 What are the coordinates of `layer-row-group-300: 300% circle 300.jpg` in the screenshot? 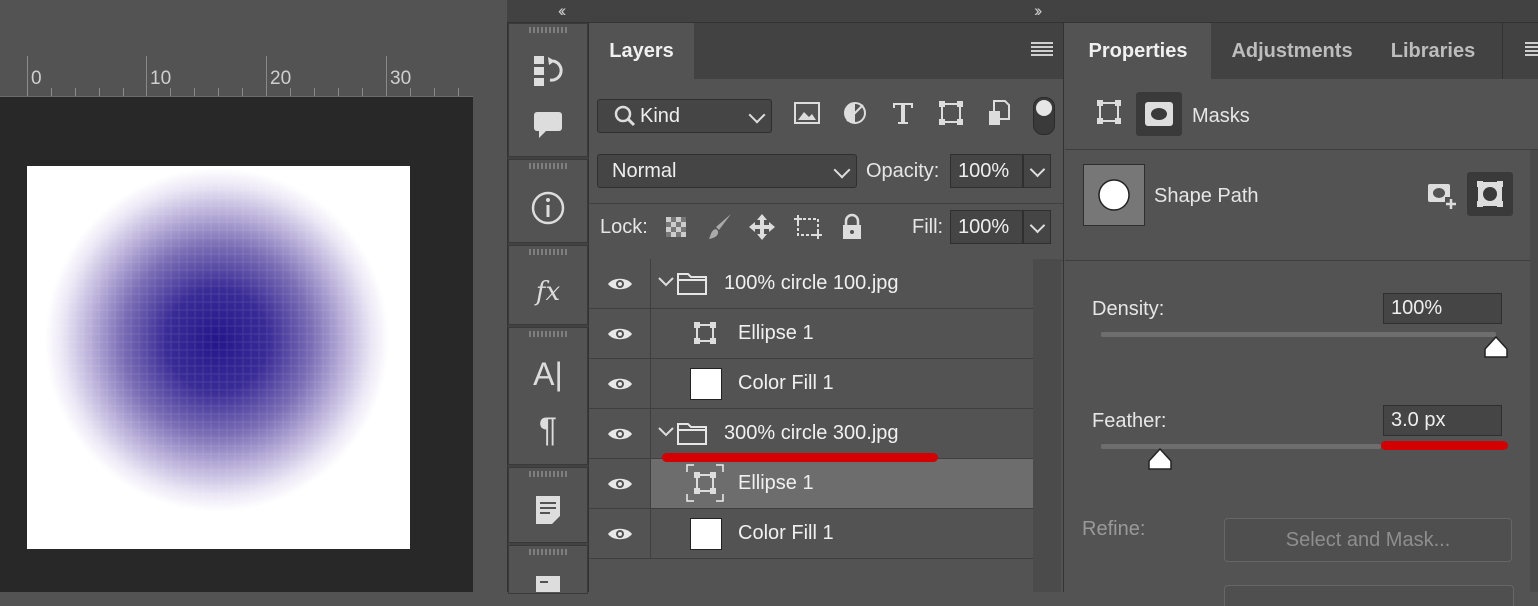 It's located at (811, 434).